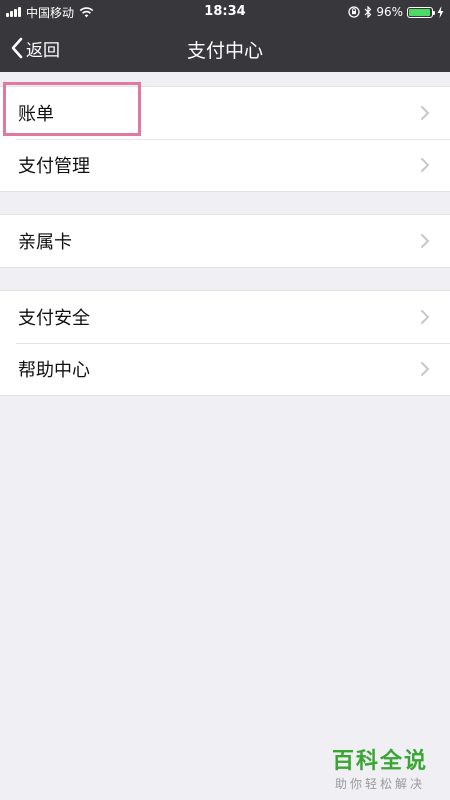  I want to click on orientation-lock-icon, so click(354, 12).